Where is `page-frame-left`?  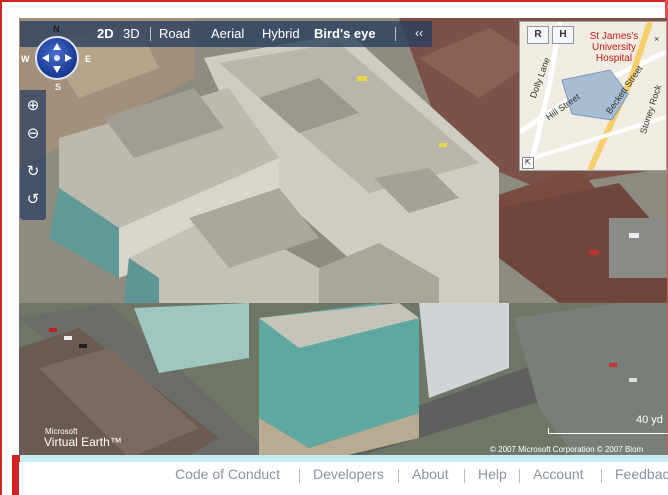 page-frame-left is located at coordinates (1, 247).